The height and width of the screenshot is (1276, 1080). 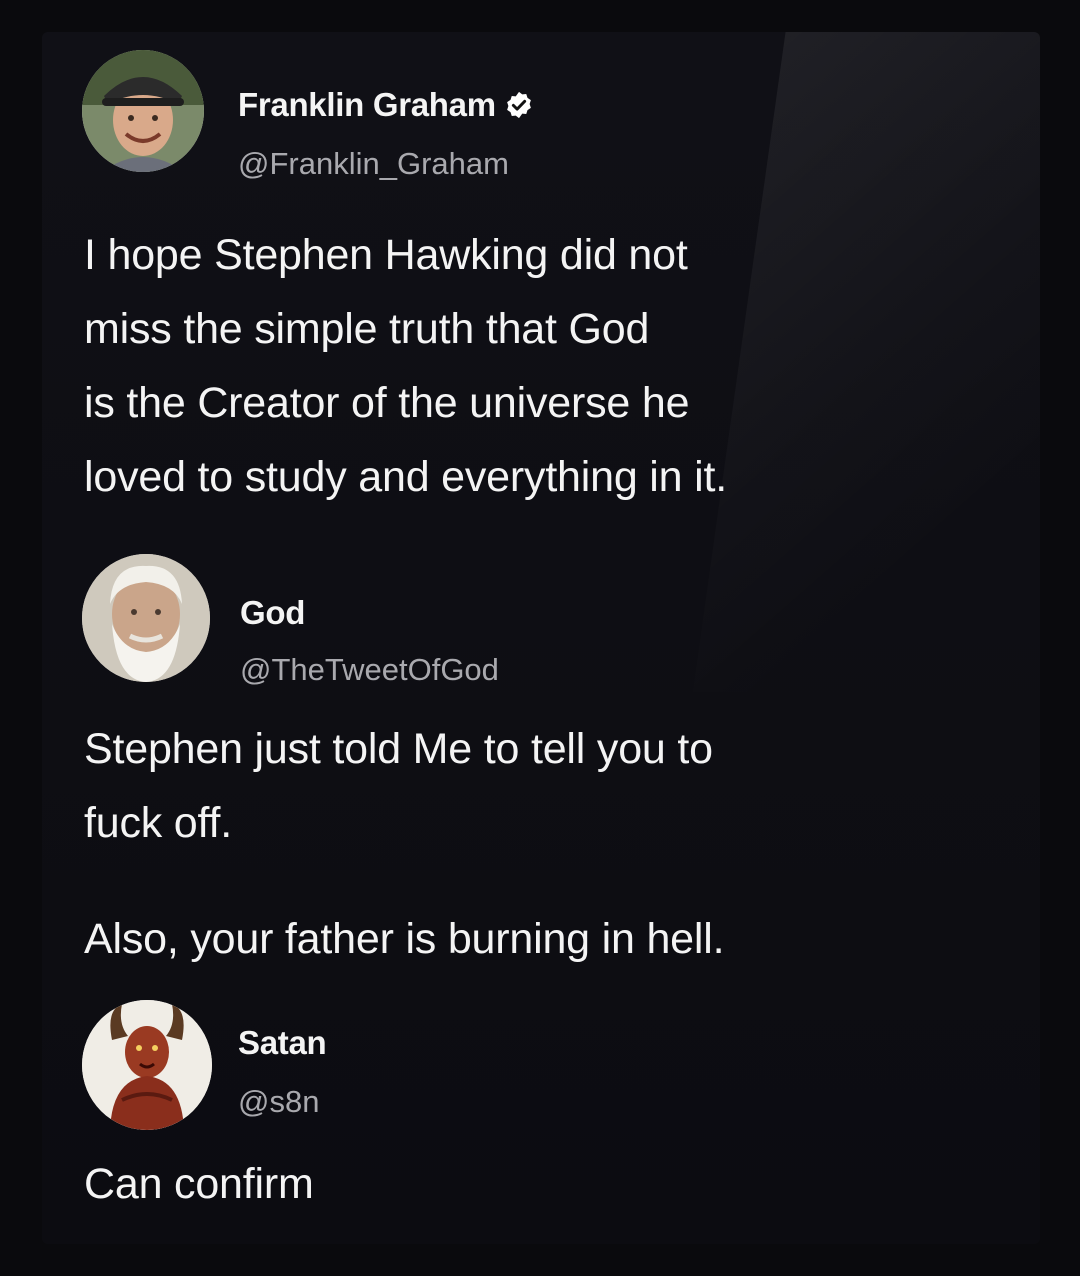 I want to click on author-handle: @TheTweetOfGod, so click(x=369, y=670).